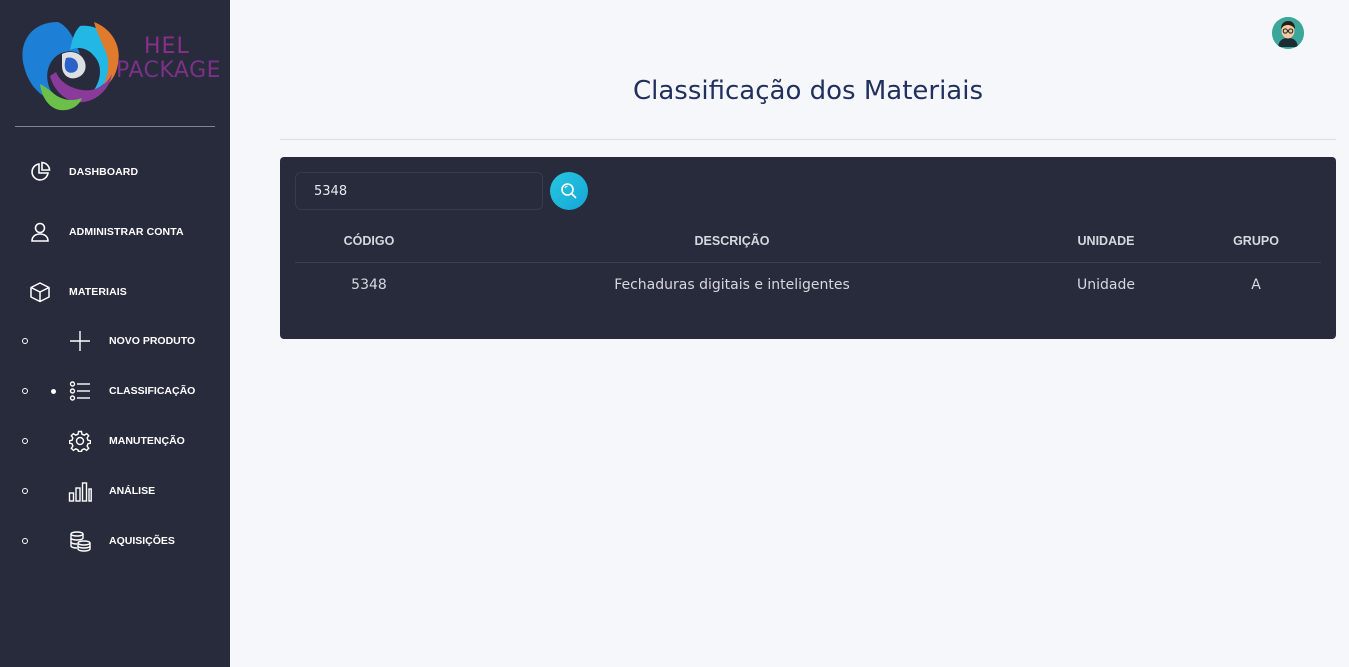 This screenshot has height=667, width=1349. I want to click on column-header-descricao: DESCRIÇÃO, so click(731, 241).